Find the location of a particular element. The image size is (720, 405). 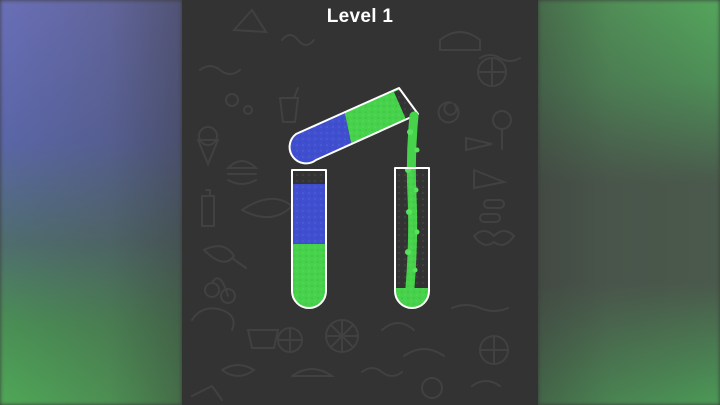

tube-scene is located at coordinates (360, 201).